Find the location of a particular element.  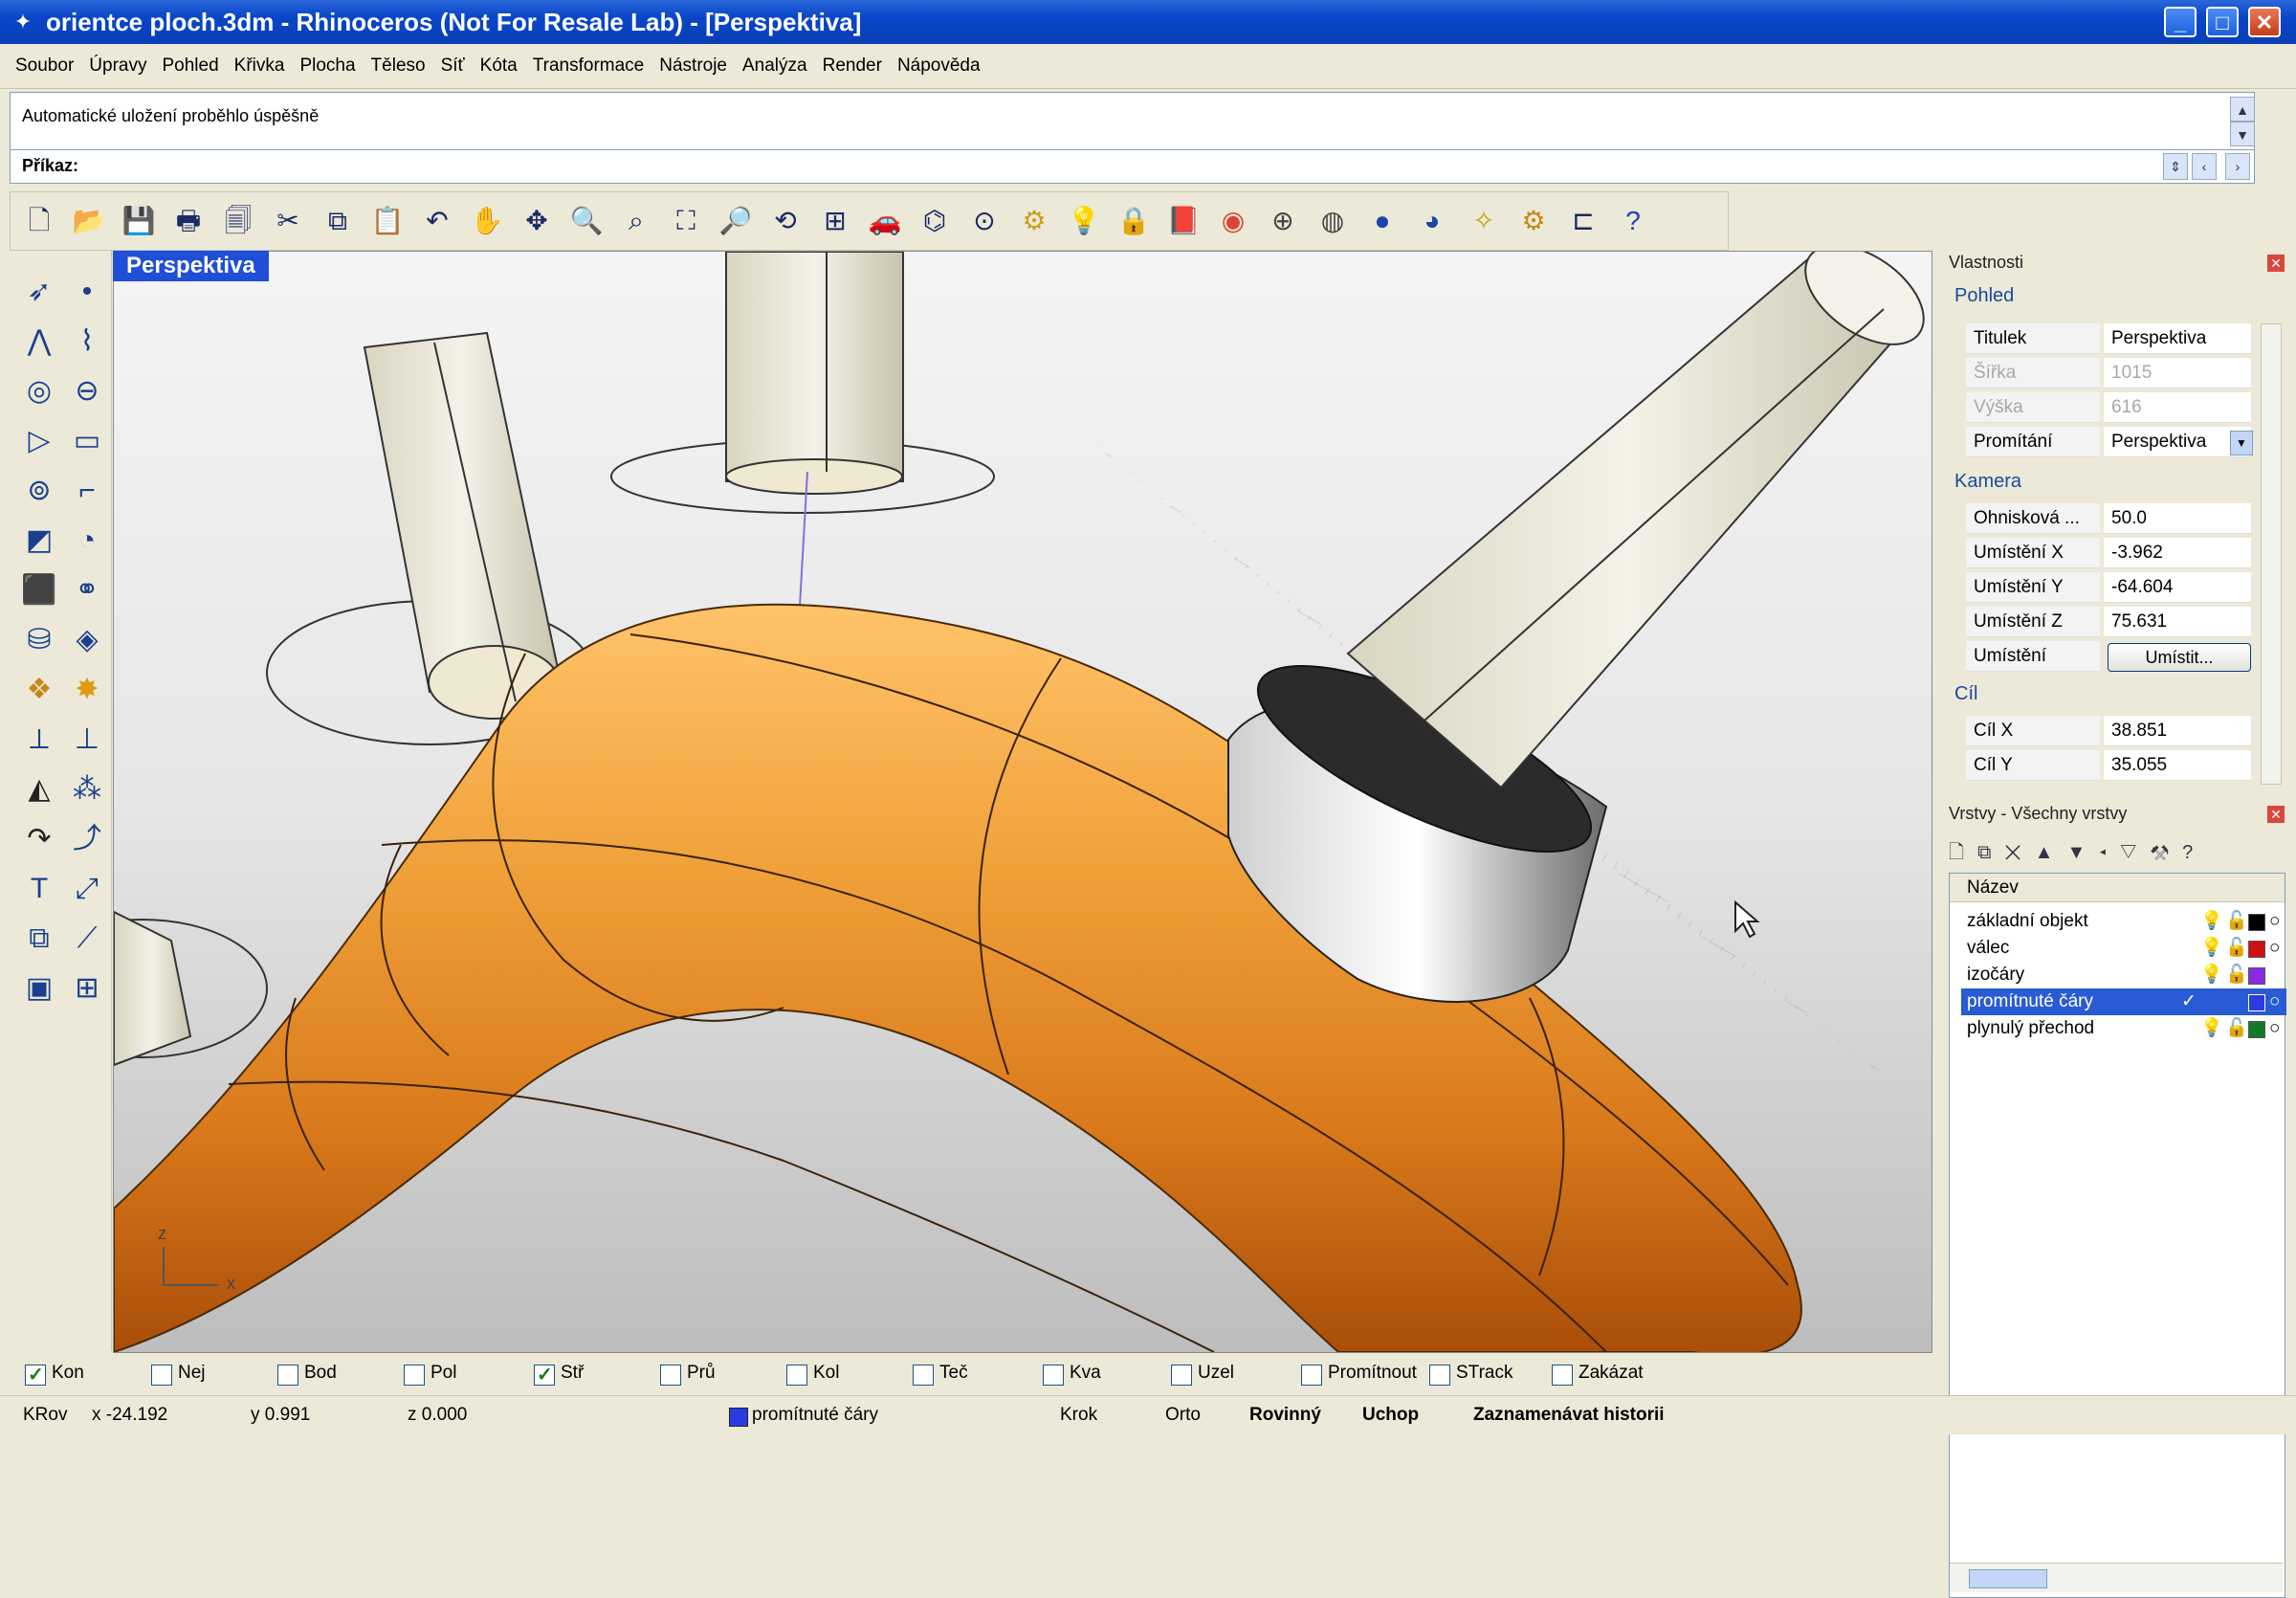

menu-soubor: Soubor is located at coordinates (44, 66).